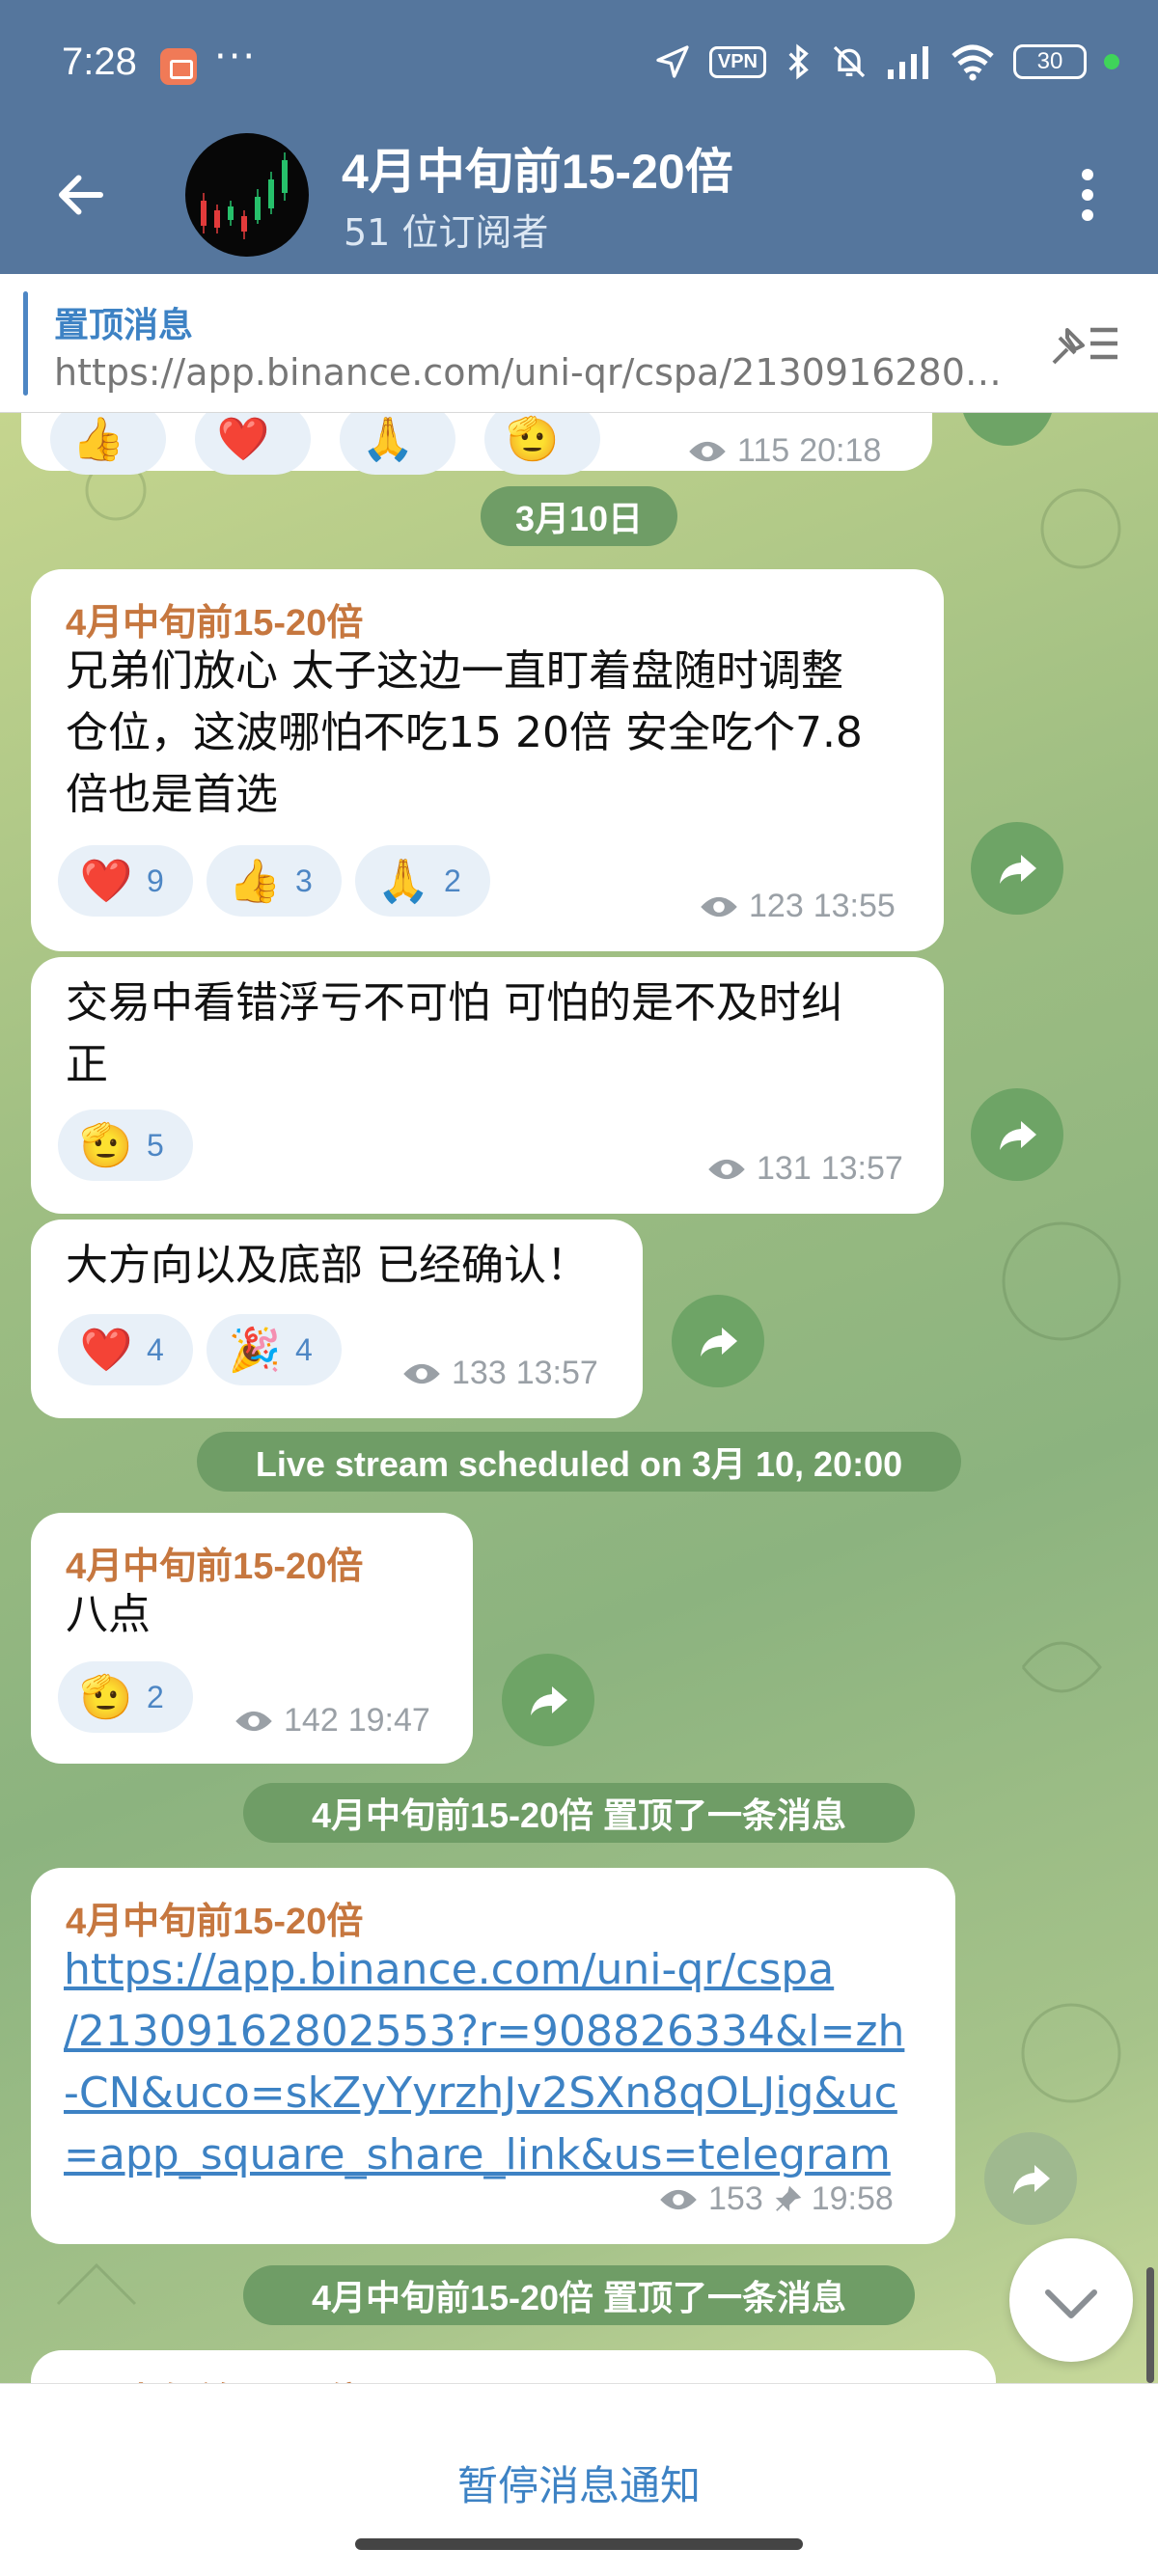 This screenshot has width=1158, height=2576. I want to click on message-time: 13:55, so click(854, 906).